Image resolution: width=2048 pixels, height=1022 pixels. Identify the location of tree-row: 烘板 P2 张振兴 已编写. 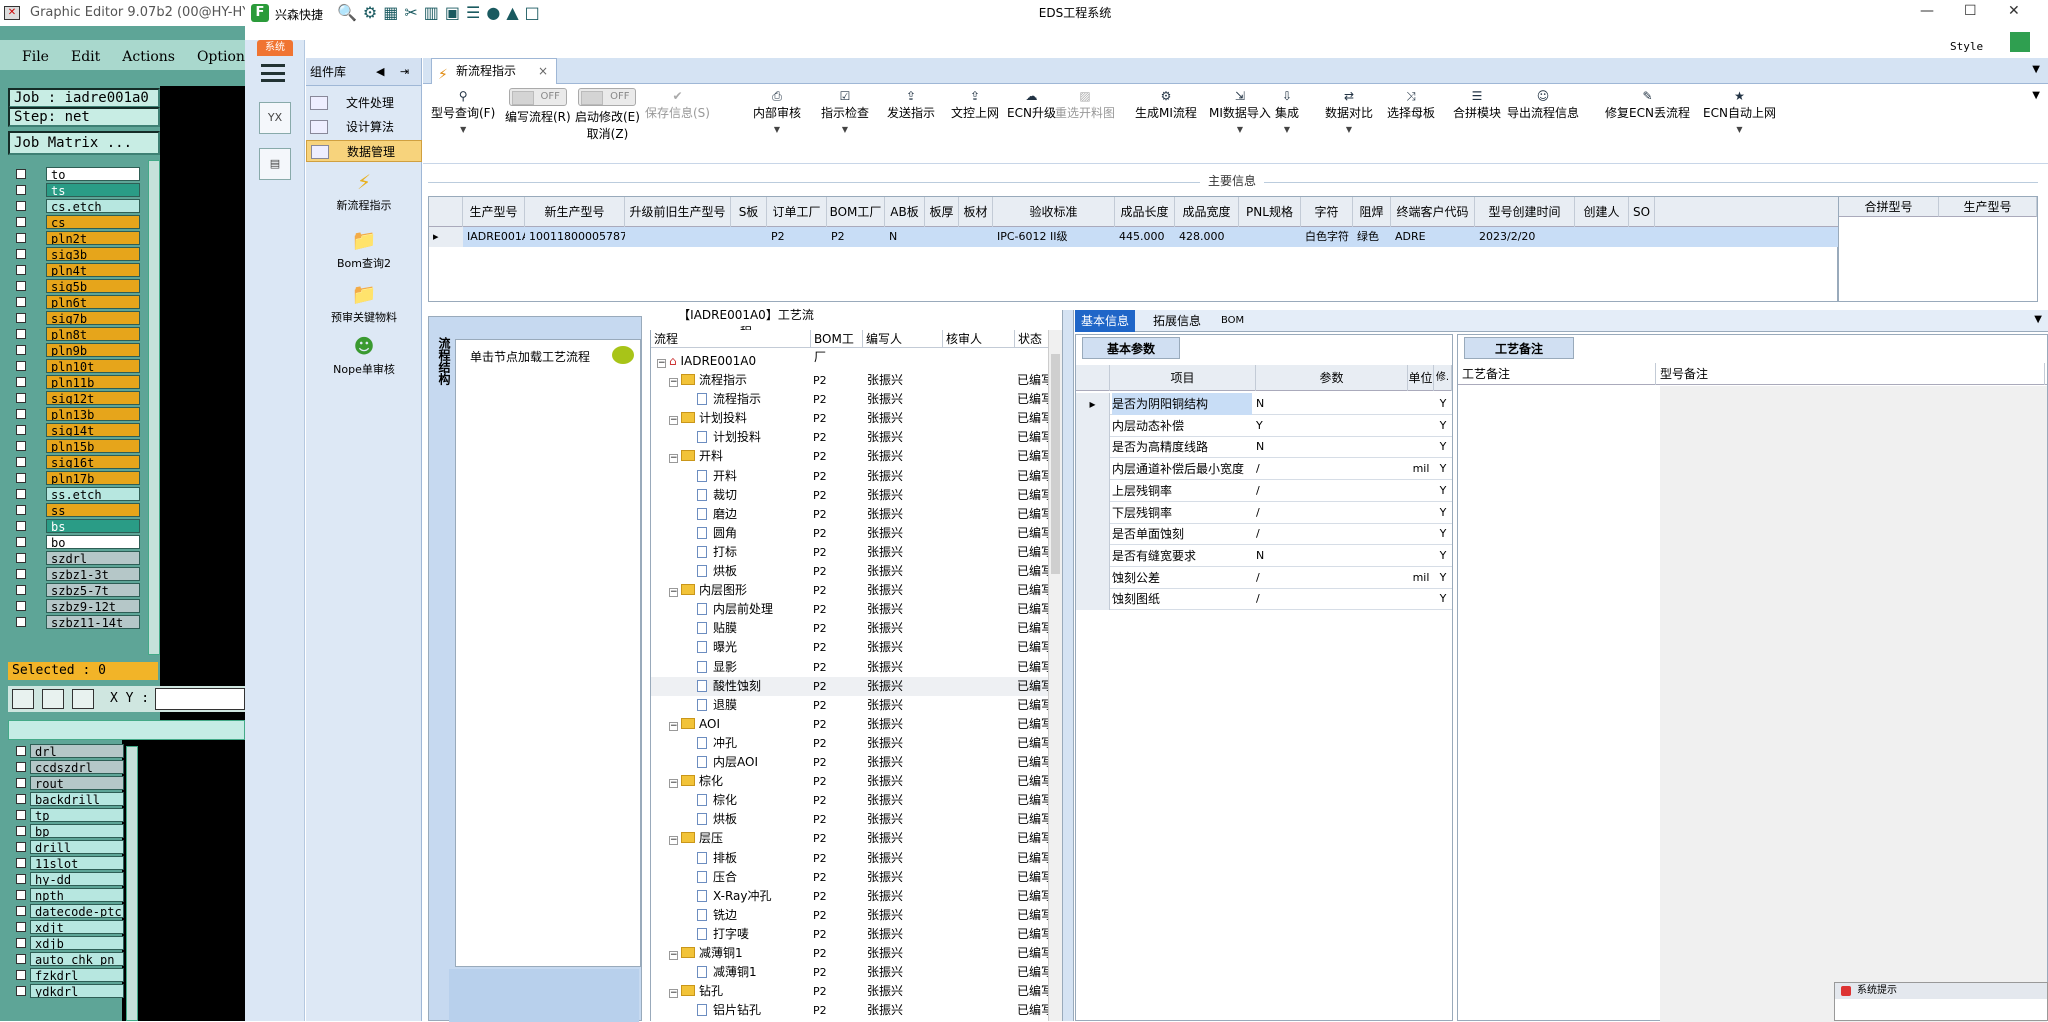
(850, 819).